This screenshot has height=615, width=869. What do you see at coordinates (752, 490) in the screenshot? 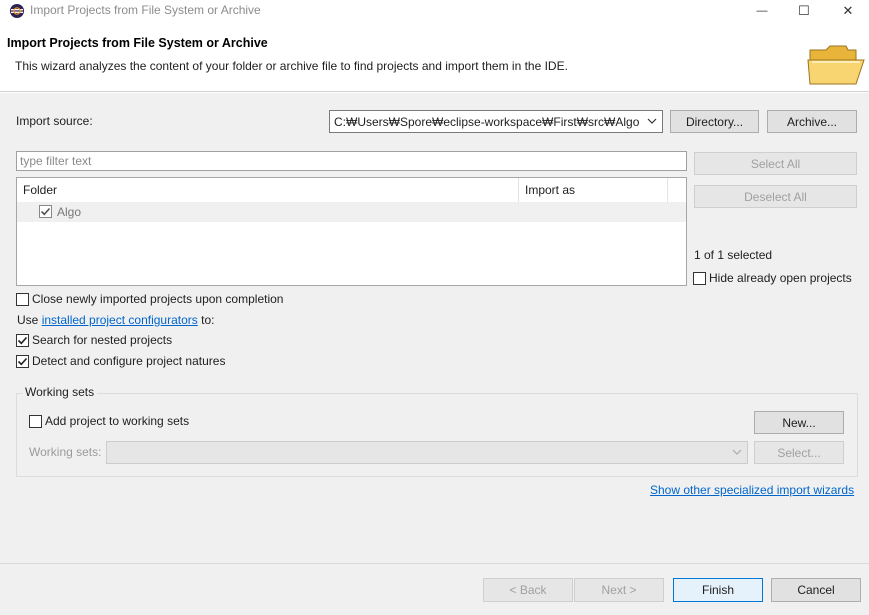
I see `other-wizards-link: Show other specialized import wizards` at bounding box center [752, 490].